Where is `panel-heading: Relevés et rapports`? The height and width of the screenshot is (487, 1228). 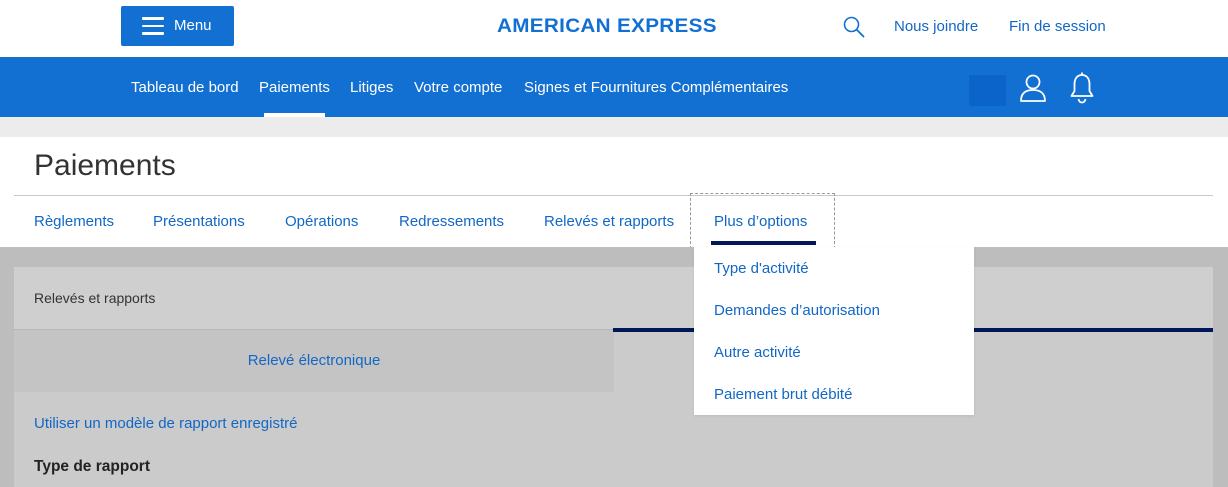
panel-heading: Relevés et rapports is located at coordinates (95, 298).